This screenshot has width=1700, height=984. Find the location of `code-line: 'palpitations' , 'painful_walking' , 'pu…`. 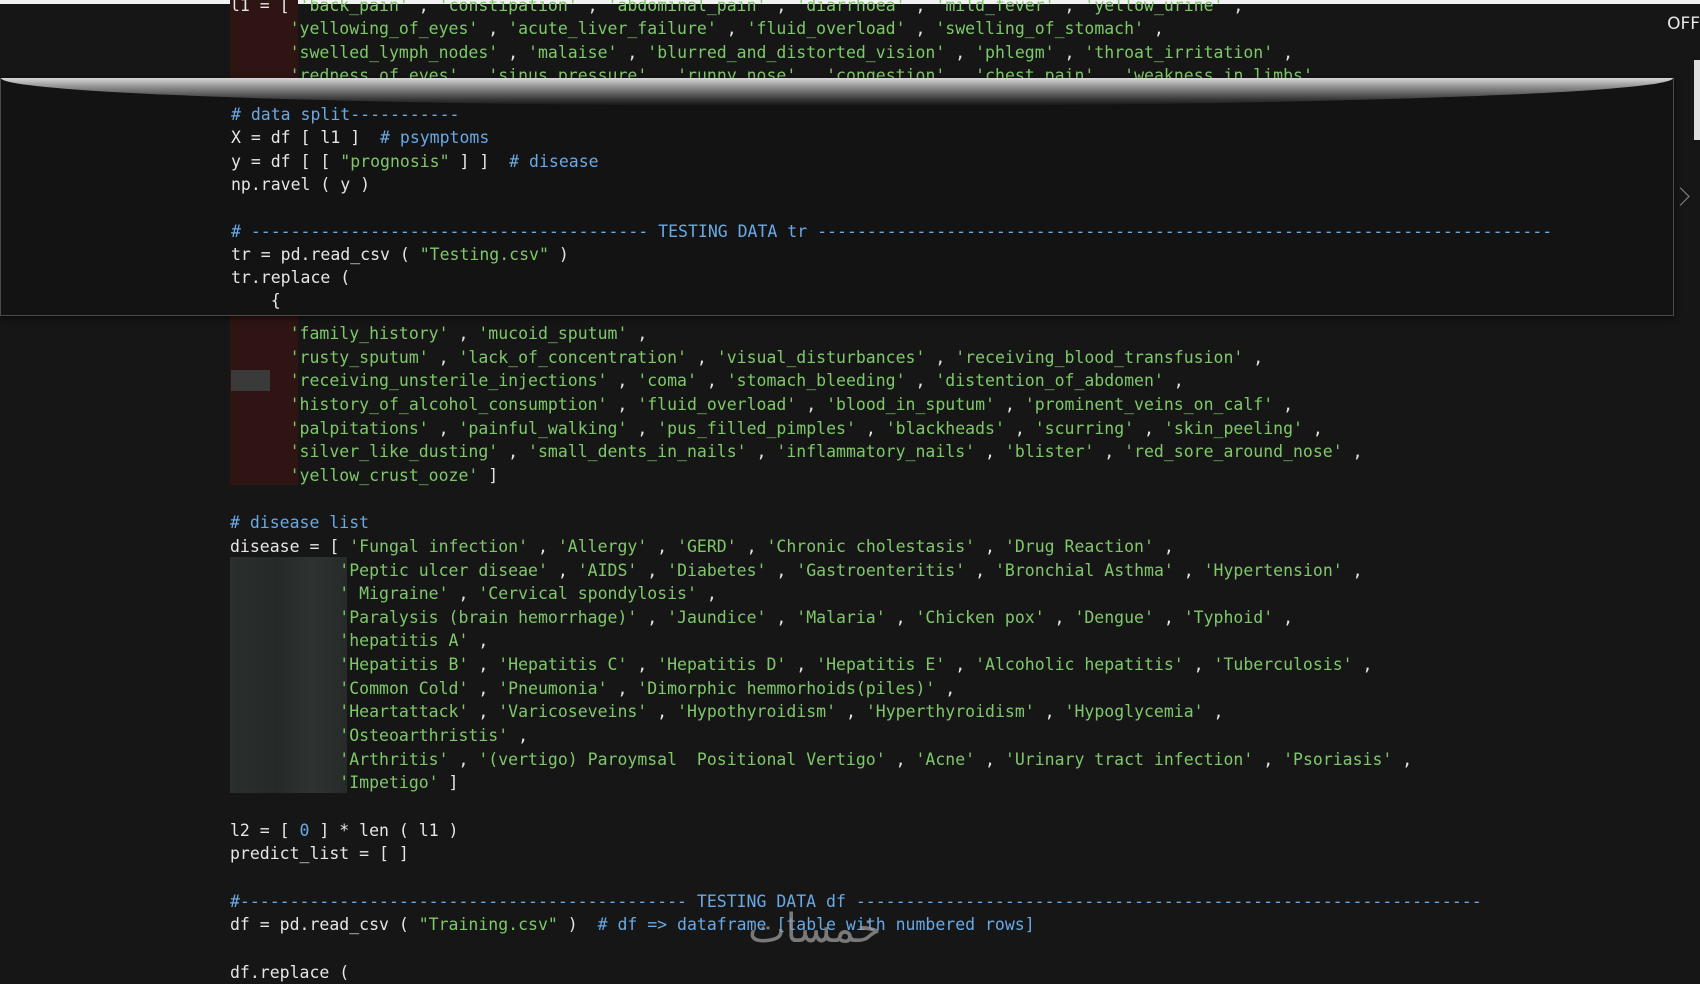

code-line: 'palpitations' , 'painful_walking' , 'pu… is located at coordinates (776, 428).